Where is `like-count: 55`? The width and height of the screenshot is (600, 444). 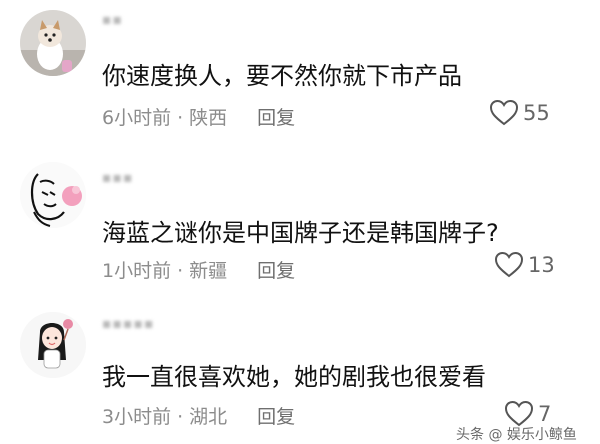 like-count: 55 is located at coordinates (536, 112).